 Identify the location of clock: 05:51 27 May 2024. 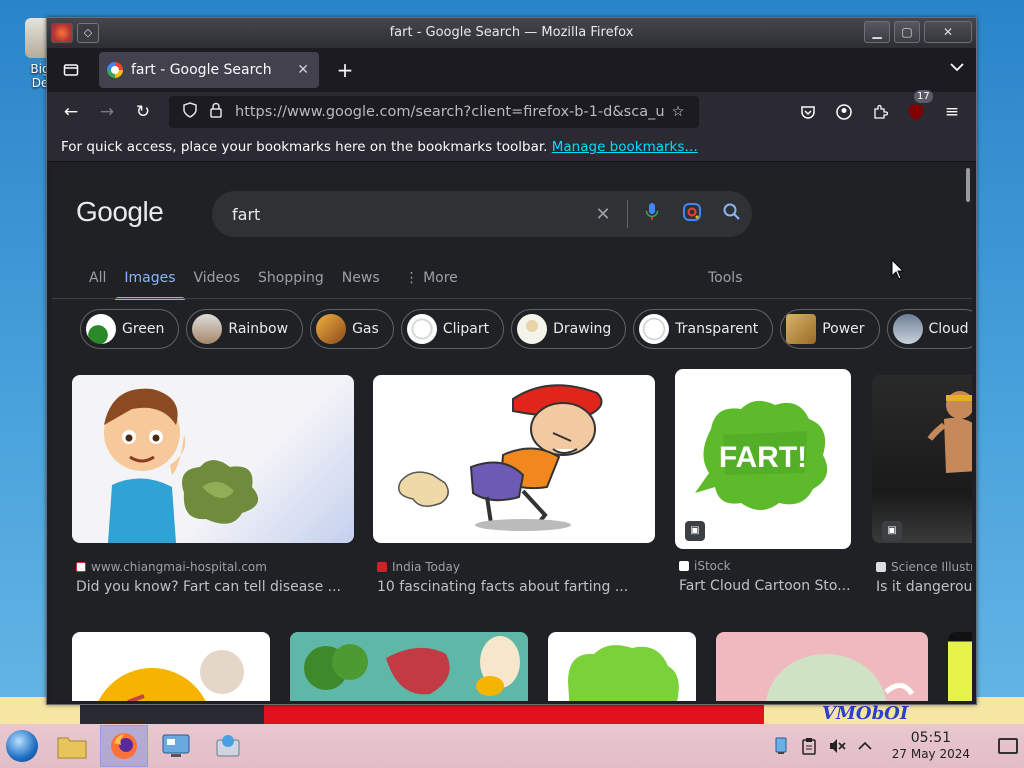
(931, 746).